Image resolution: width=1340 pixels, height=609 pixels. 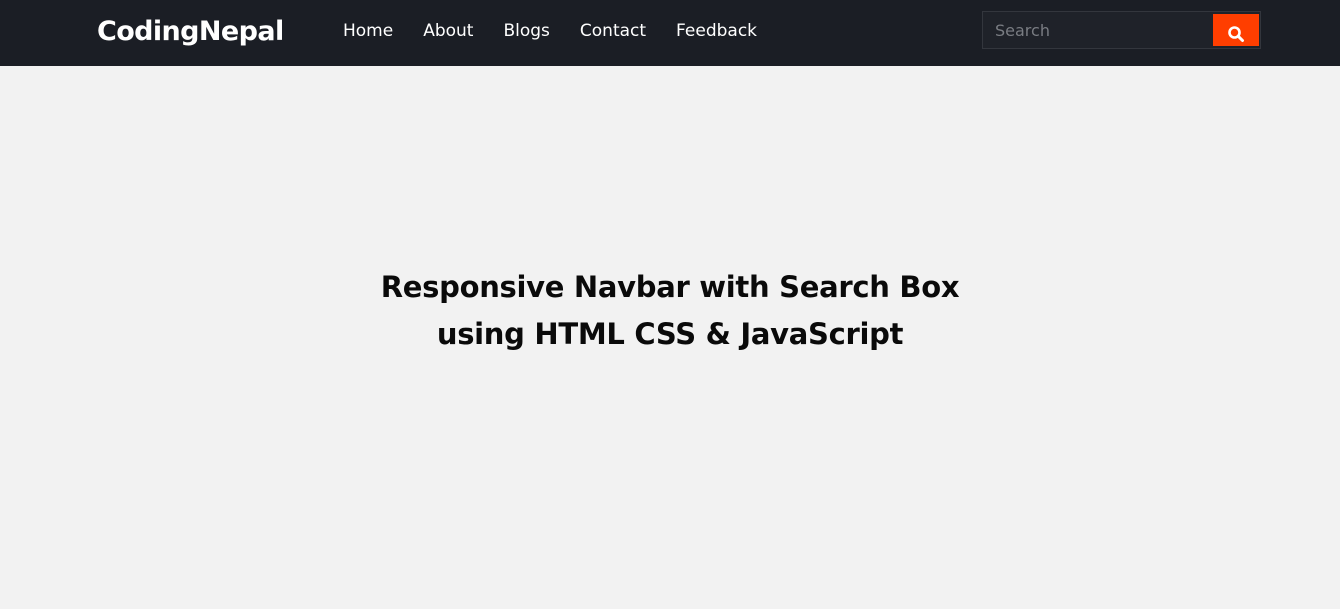 I want to click on nav-links: Home About Blogs Contact Feedback, so click(x=565, y=31).